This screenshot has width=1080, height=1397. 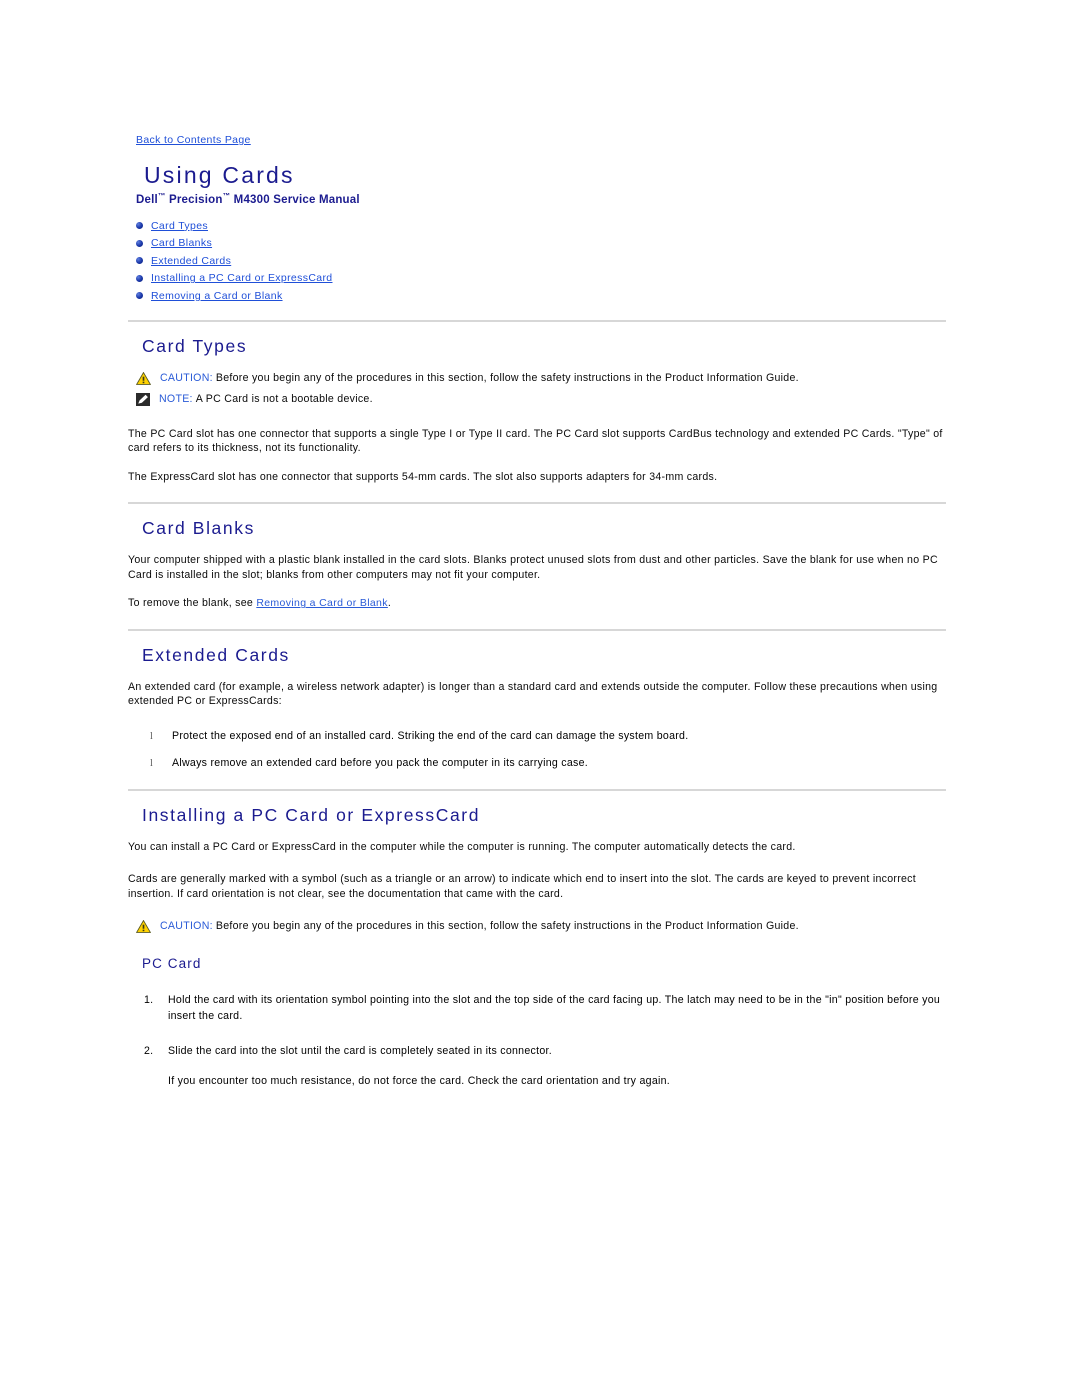 What do you see at coordinates (149, 1000) in the screenshot?
I see `step-number: 1.` at bounding box center [149, 1000].